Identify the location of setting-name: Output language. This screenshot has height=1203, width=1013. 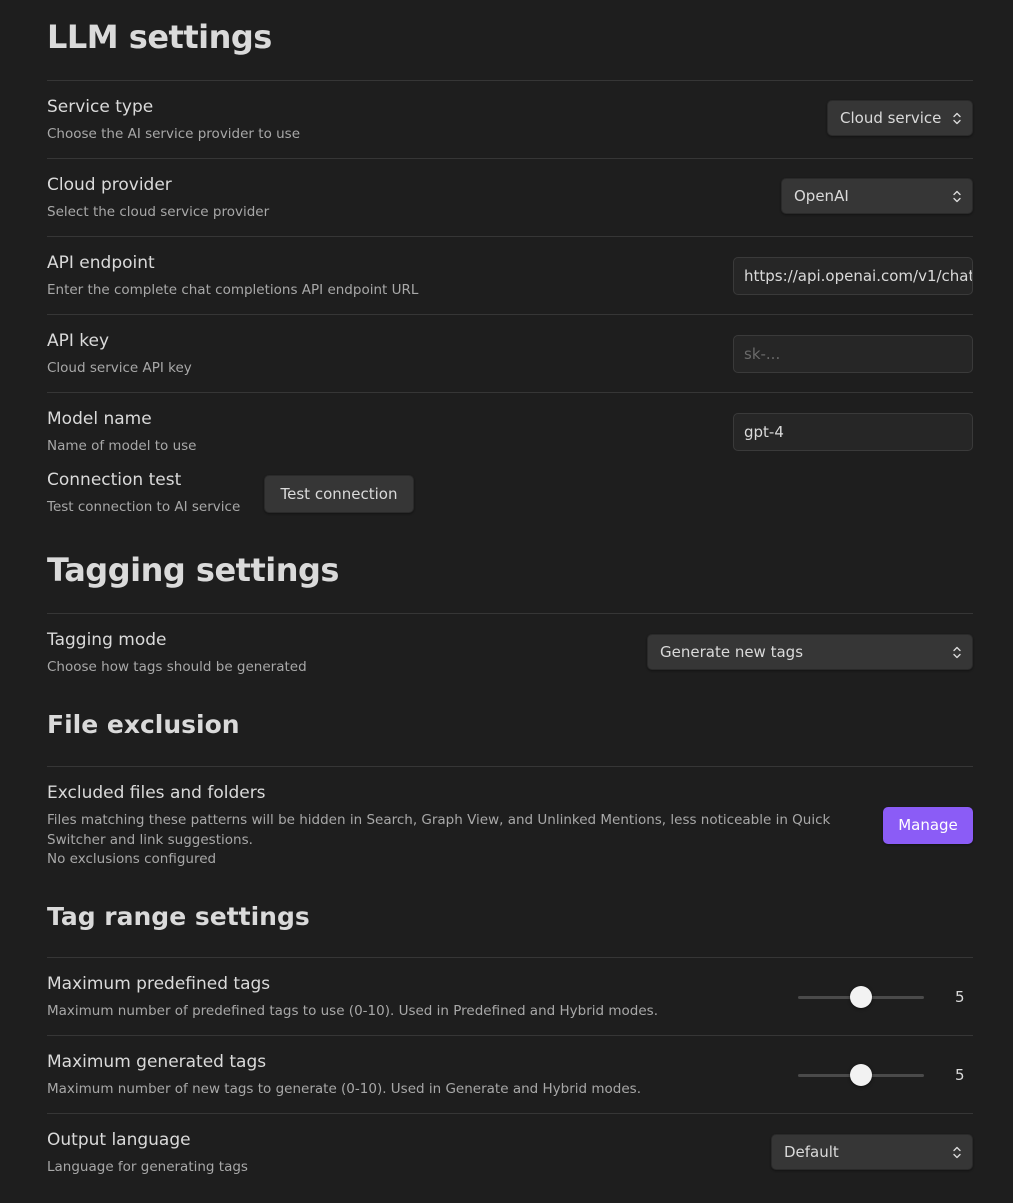
(119, 1140).